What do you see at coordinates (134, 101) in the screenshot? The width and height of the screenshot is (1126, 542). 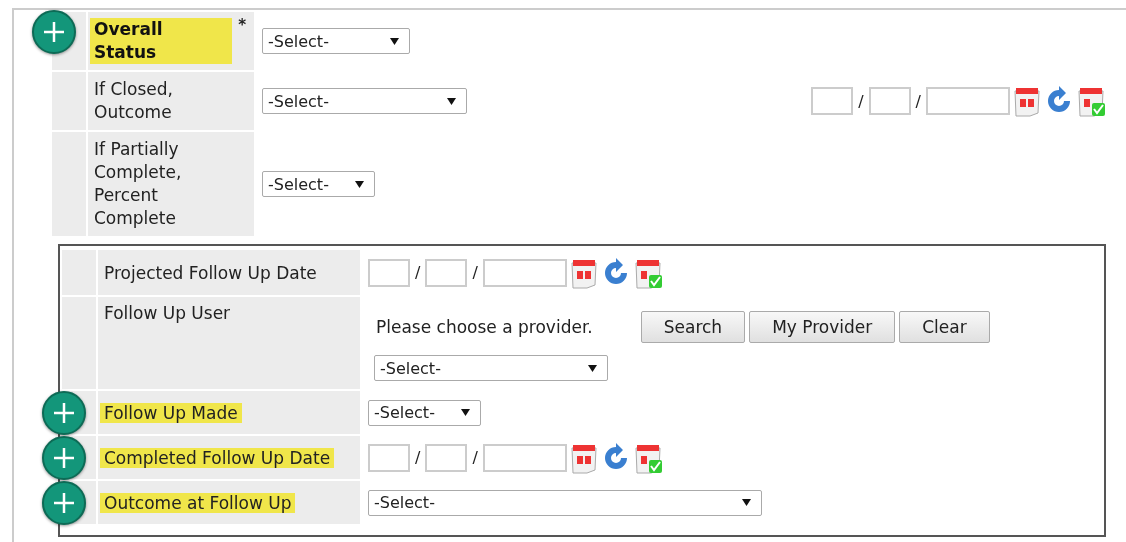 I see `field-label: If Closed, Outcome` at bounding box center [134, 101].